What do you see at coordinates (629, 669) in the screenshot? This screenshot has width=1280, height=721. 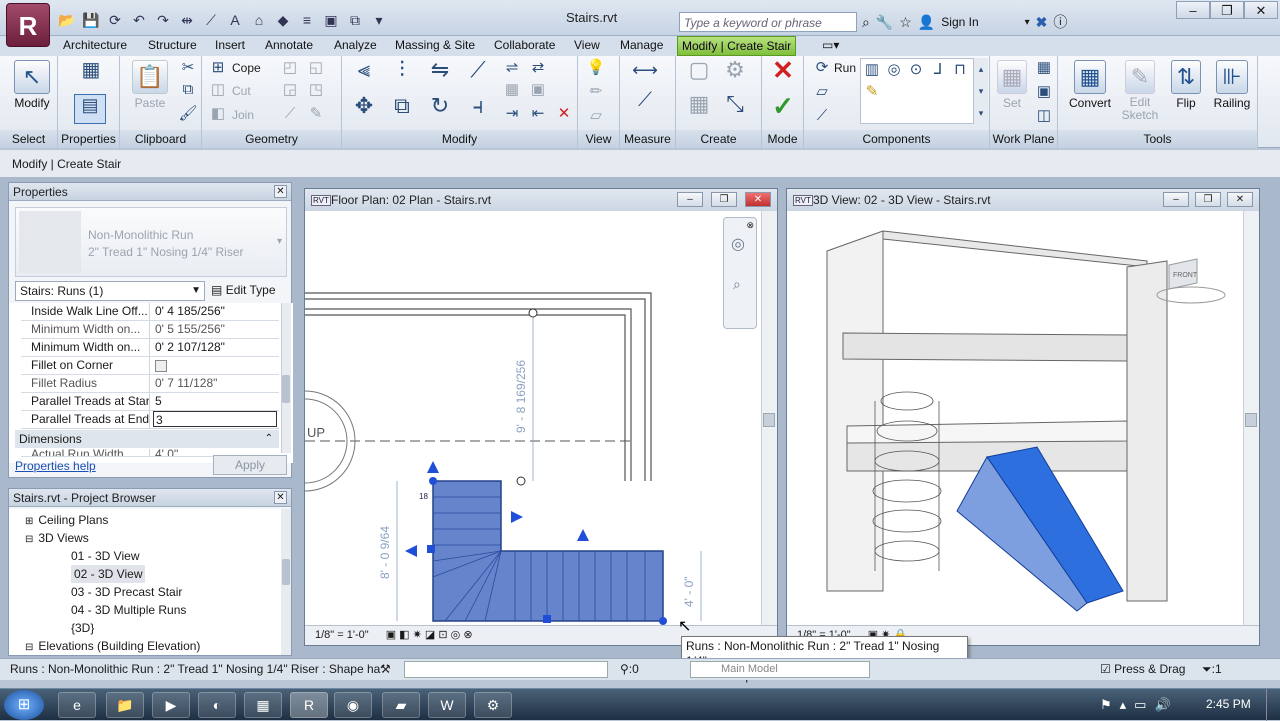 I see `design-options-icon: ⚲:0` at bounding box center [629, 669].